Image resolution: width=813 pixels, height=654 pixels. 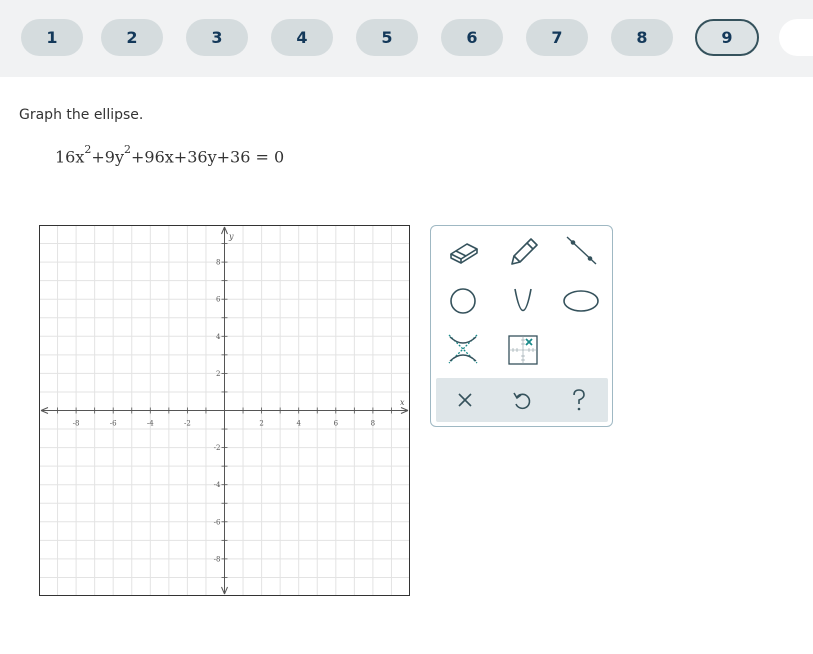 I want to click on equation-exponent-y: 2, so click(x=128, y=149).